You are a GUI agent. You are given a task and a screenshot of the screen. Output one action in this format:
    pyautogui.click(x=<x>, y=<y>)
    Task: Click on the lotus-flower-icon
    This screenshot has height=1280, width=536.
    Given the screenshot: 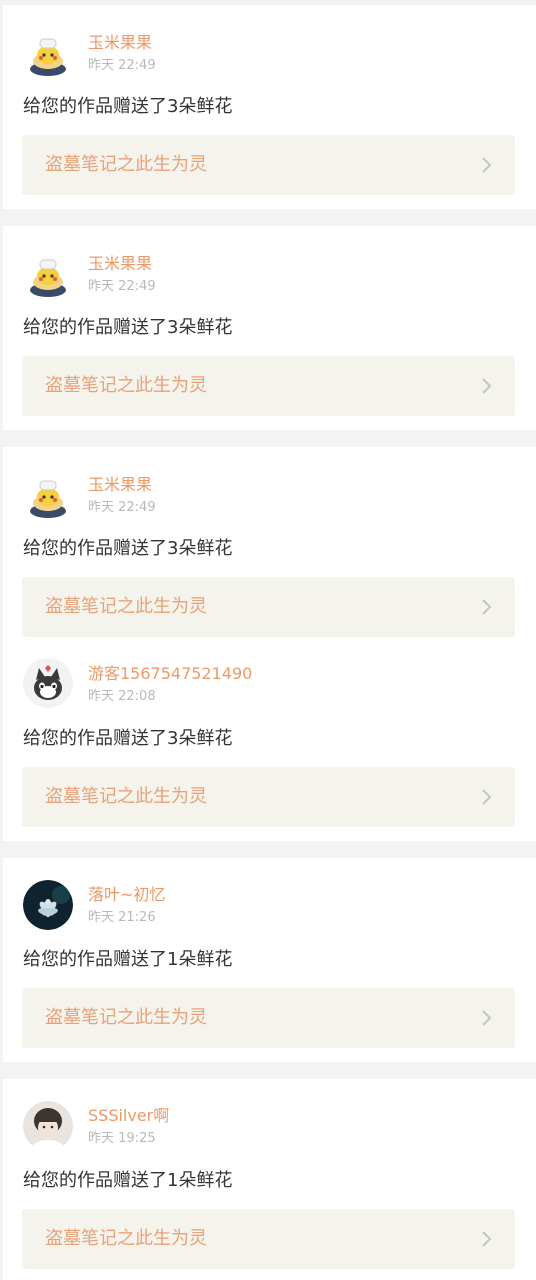 What is the action you would take?
    pyautogui.click(x=48, y=905)
    